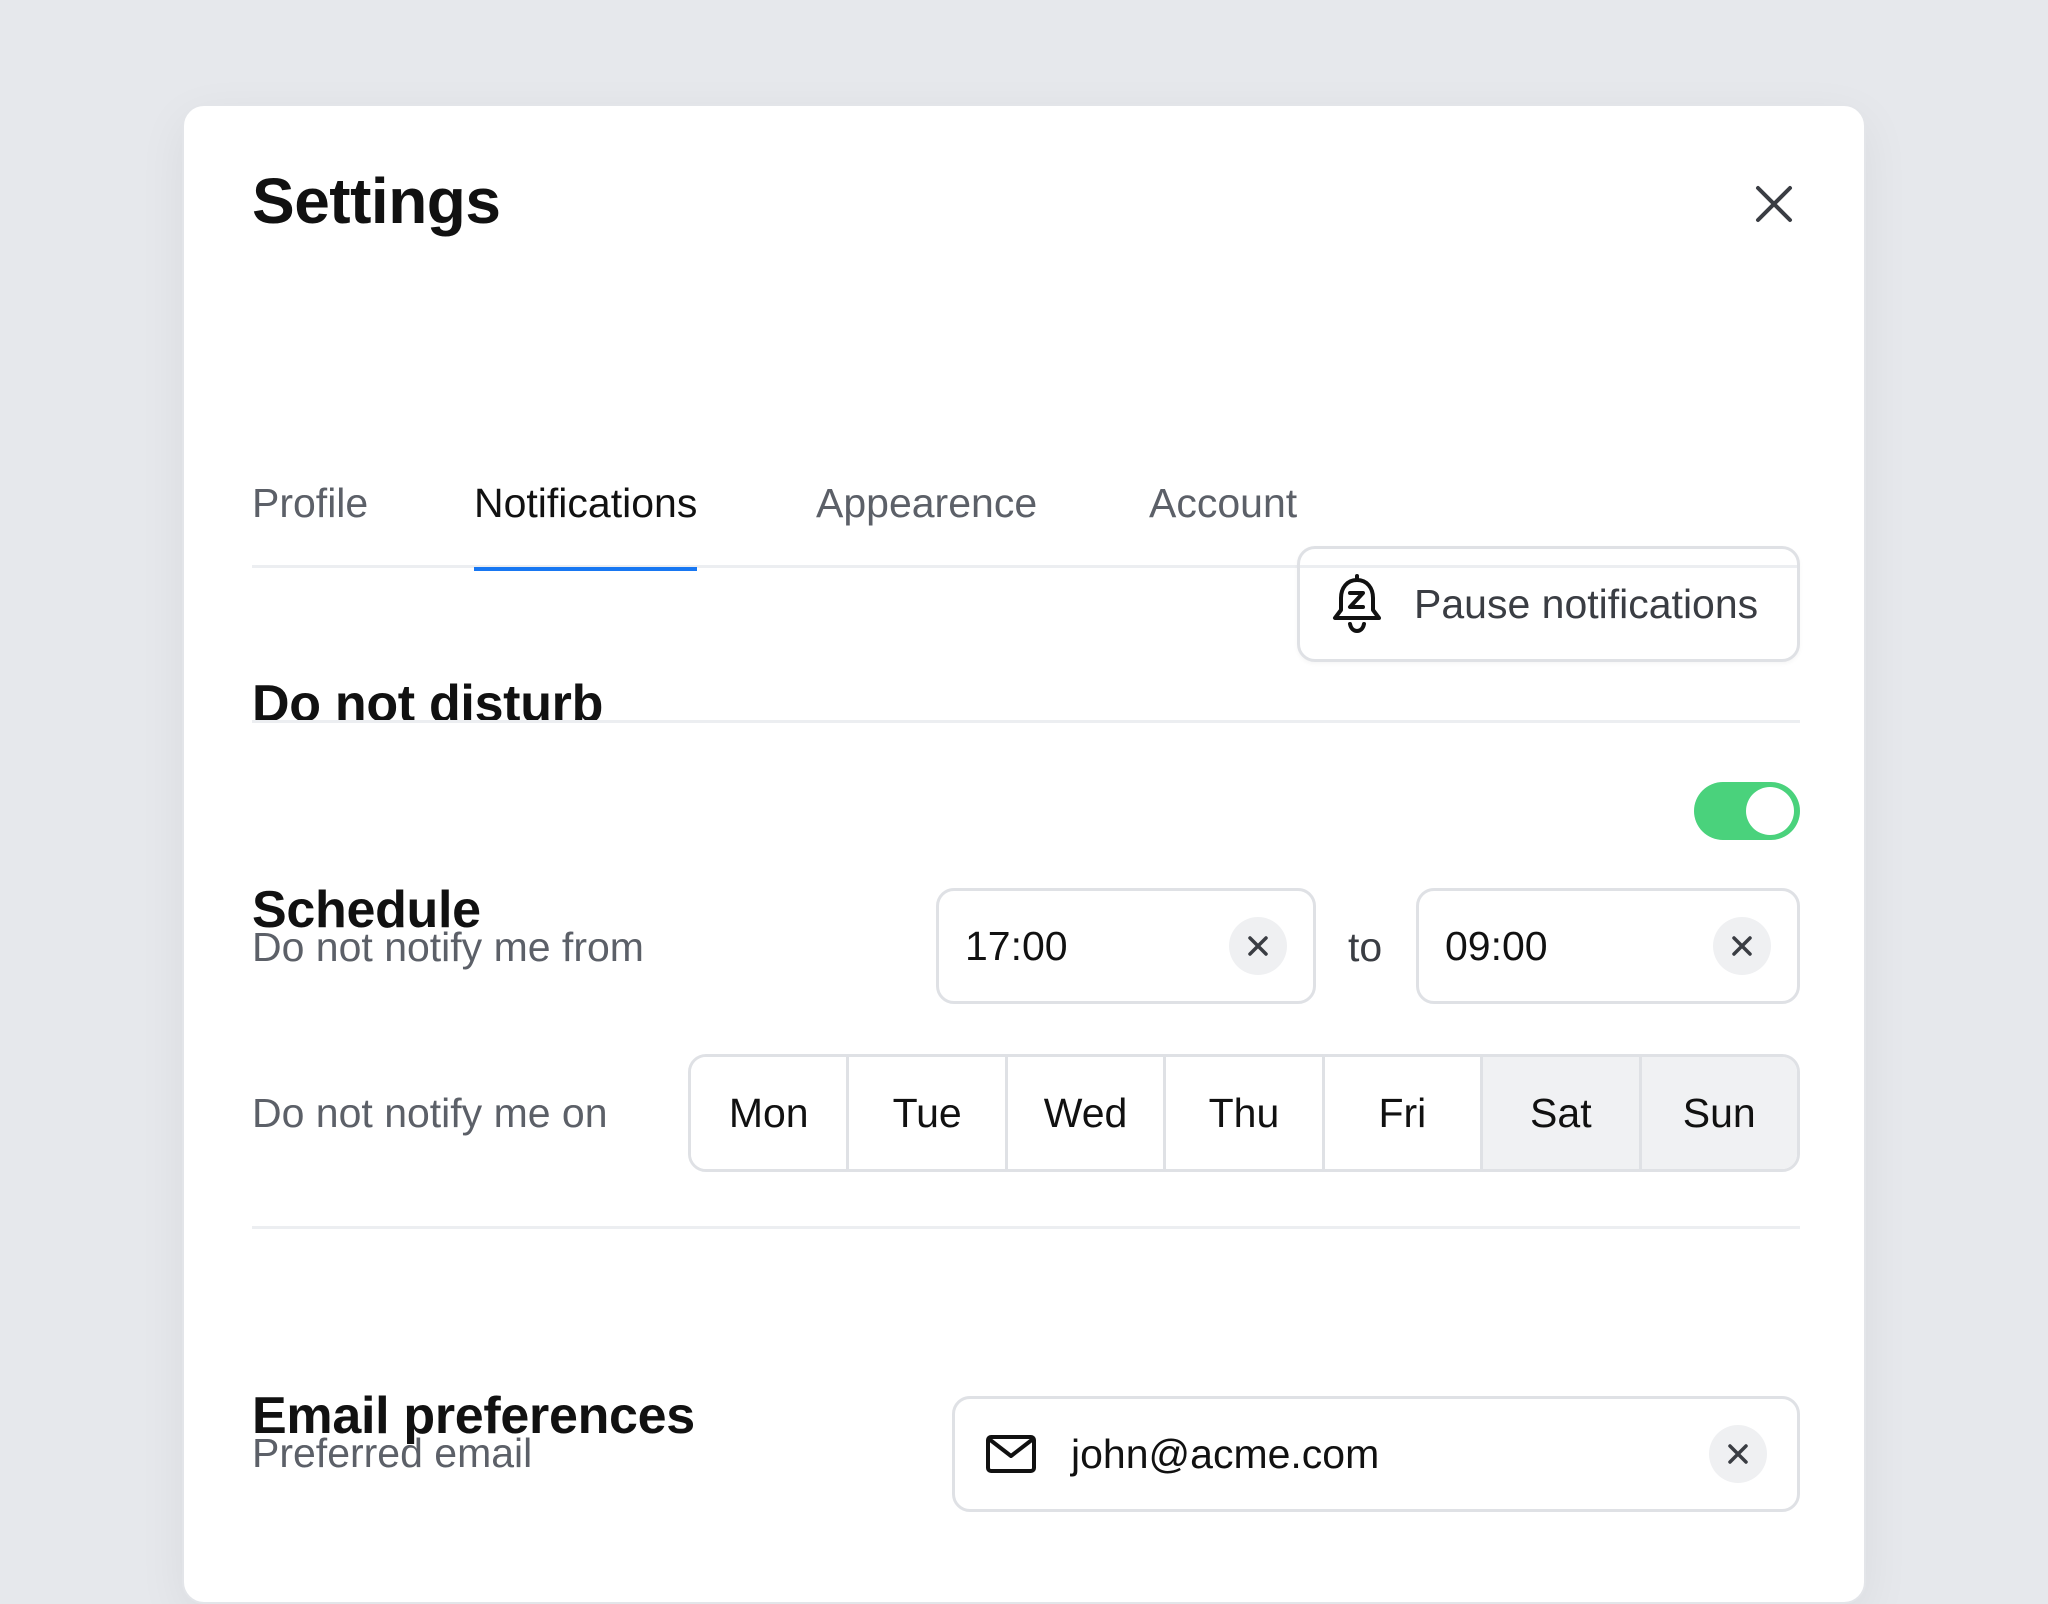 This screenshot has width=2048, height=1604. Describe the element at coordinates (926, 524) in the screenshot. I see `tab-appearence: Appearence` at that location.